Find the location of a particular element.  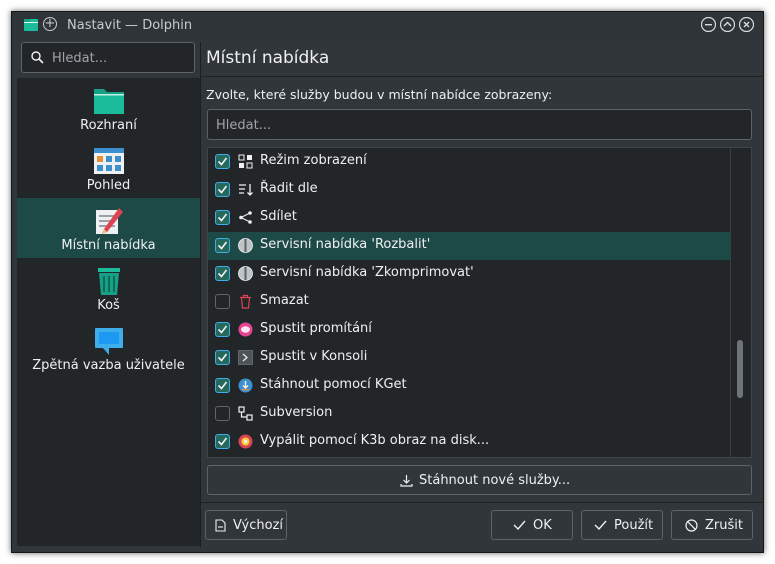

sidebar-item-label: Zpětná vazba uživatele is located at coordinates (108, 365).